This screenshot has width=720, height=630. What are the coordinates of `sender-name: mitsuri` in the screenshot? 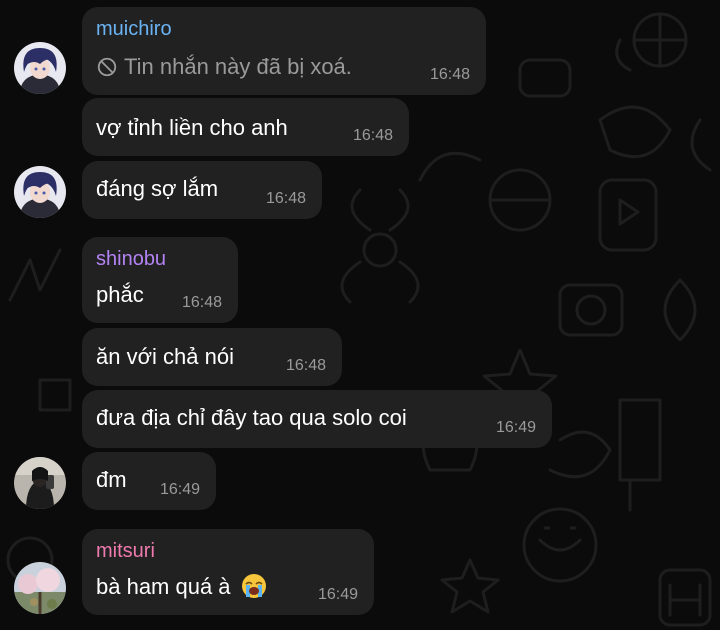 It's located at (125, 551).